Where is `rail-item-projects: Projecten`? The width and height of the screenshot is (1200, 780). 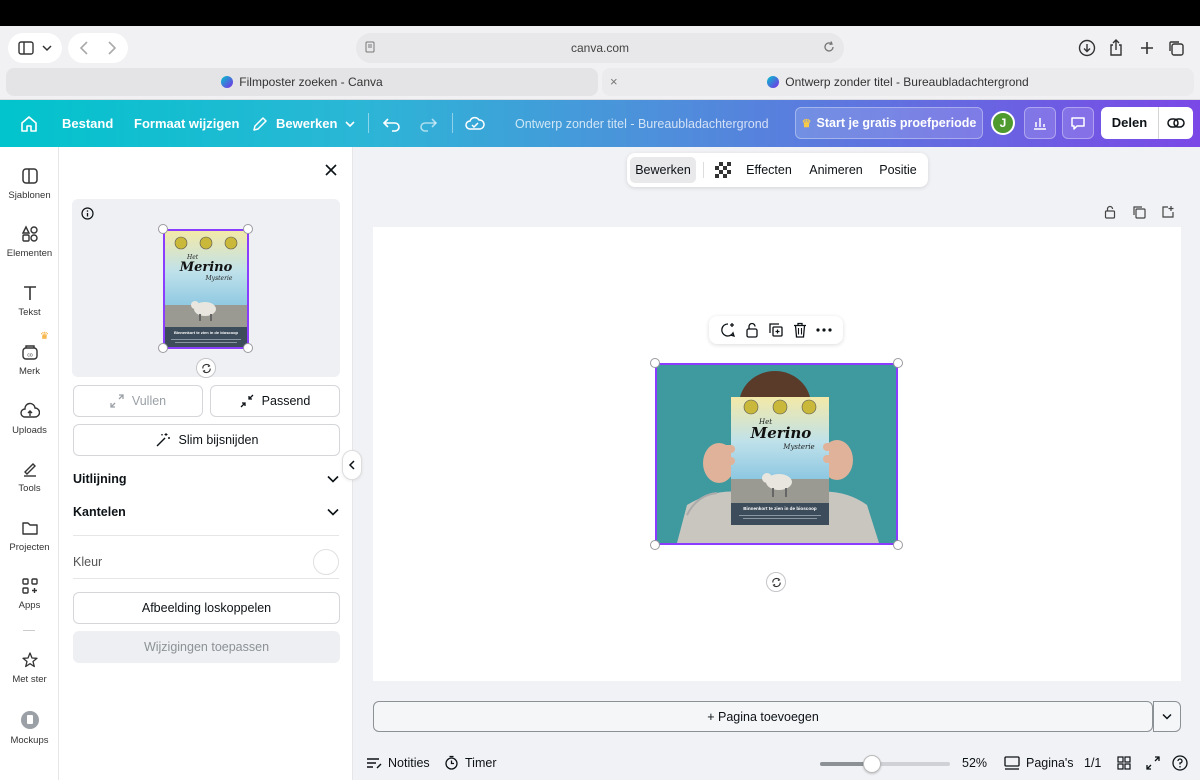
rail-item-projects: Projecten is located at coordinates (29, 537).